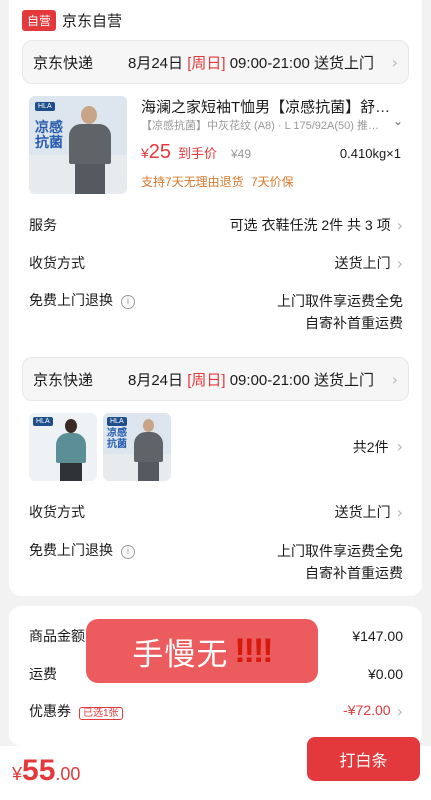 The width and height of the screenshot is (431, 800). I want to click on shipping-option-2: 京东快递 8月24日 [周日] 09:00-21:00 送货上门 ›, so click(215, 379).